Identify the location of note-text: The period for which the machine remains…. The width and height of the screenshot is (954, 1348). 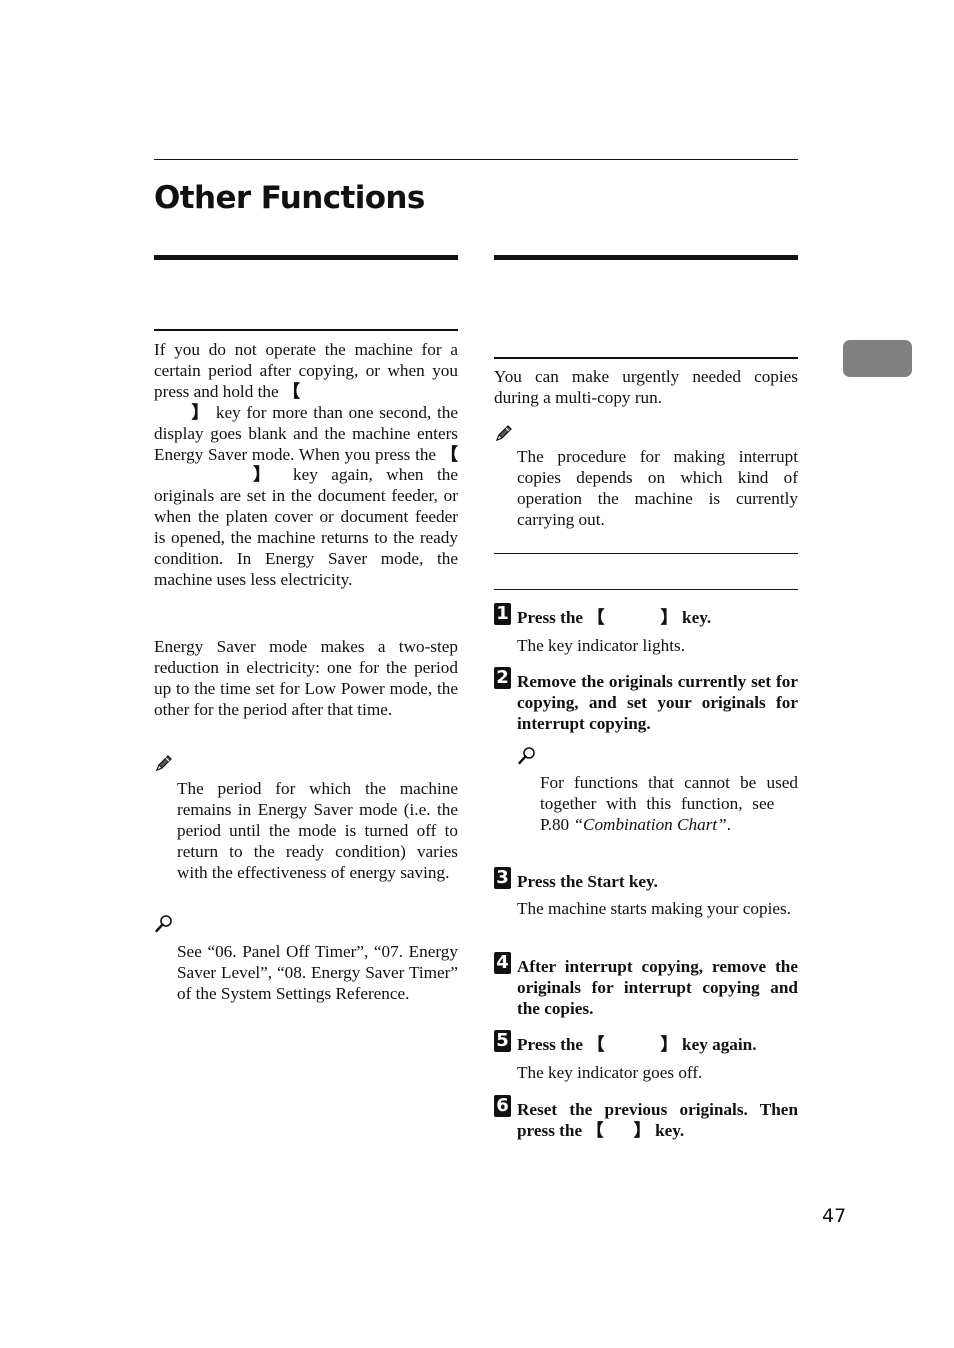
(317, 830).